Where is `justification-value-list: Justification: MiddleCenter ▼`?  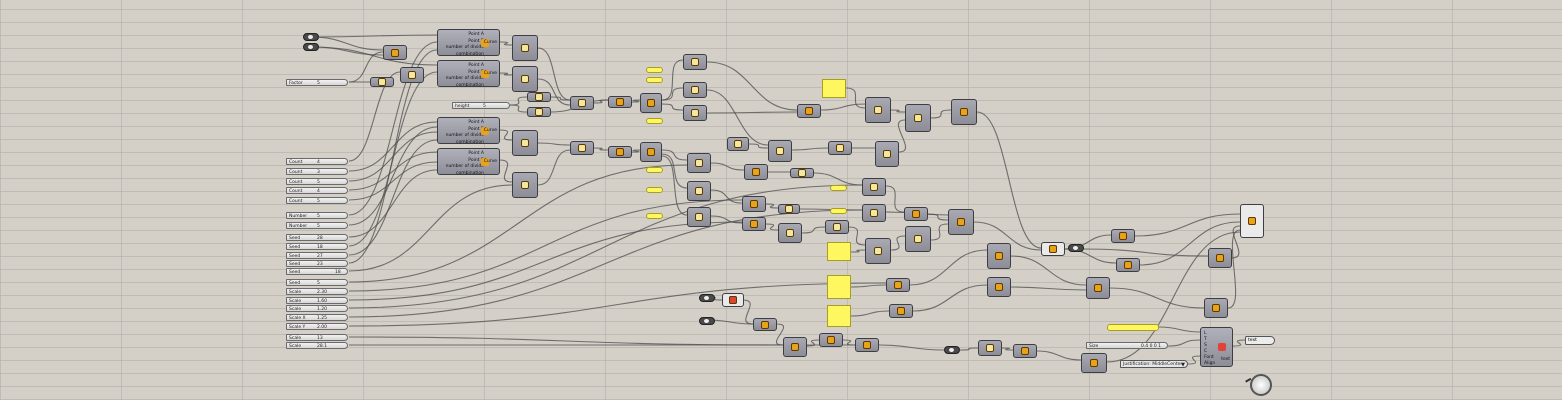
justification-value-list: Justification: MiddleCenter ▼ is located at coordinates (1154, 364).